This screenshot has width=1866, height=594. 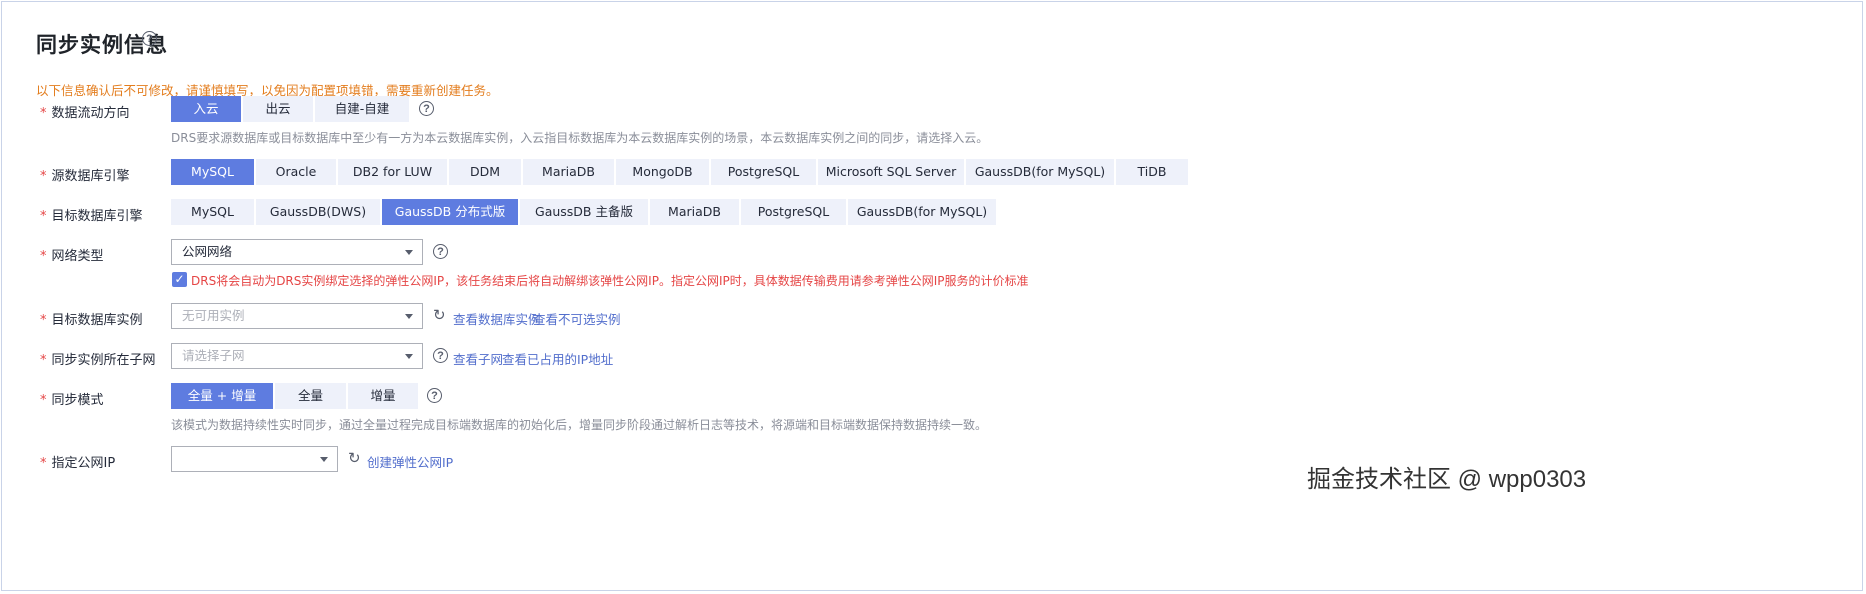 I want to click on target-engine-option: GaussDB(for MySQL), so click(x=922, y=212).